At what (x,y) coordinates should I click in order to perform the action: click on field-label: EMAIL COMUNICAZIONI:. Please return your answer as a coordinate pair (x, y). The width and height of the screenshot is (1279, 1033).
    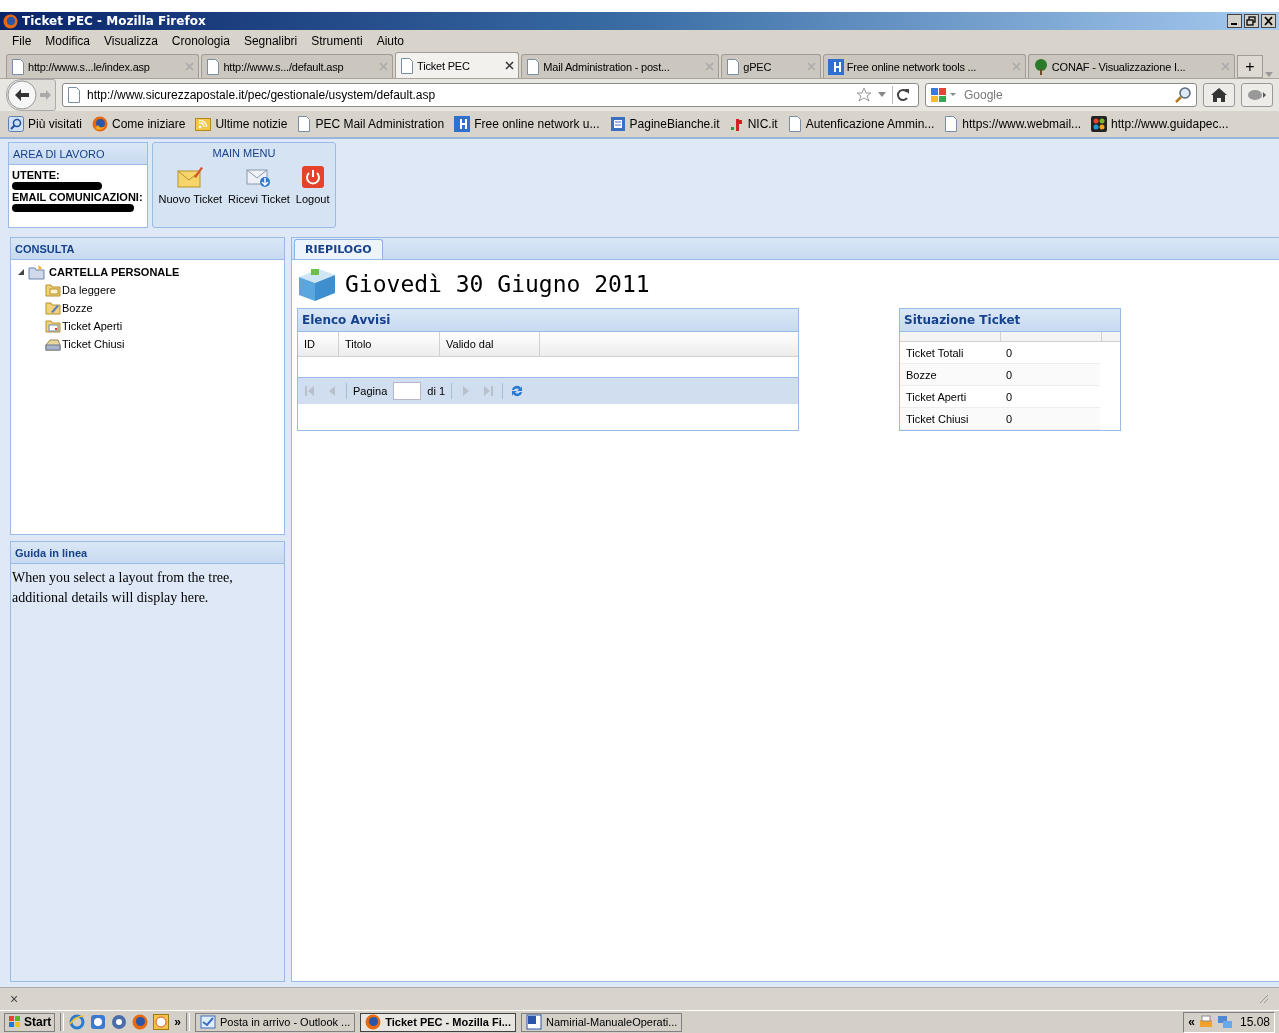
    Looking at the image, I should click on (78, 197).